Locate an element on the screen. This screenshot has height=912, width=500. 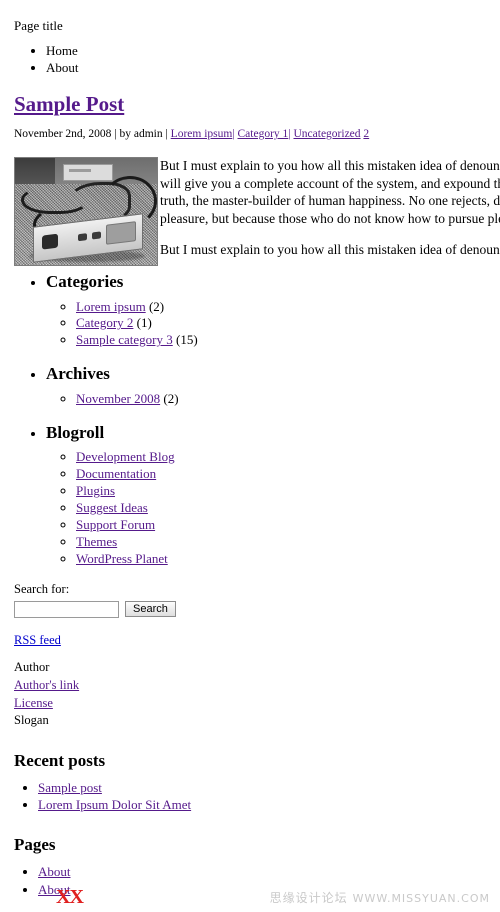
controller-button-a is located at coordinates (82, 236).